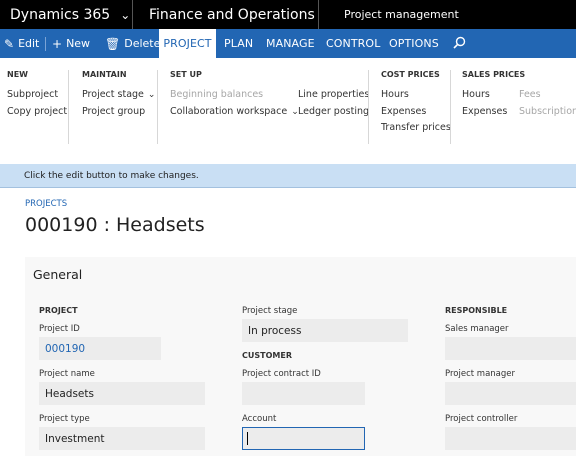 Image resolution: width=576 pixels, height=456 pixels. I want to click on project-manager-label: Project manager, so click(480, 374).